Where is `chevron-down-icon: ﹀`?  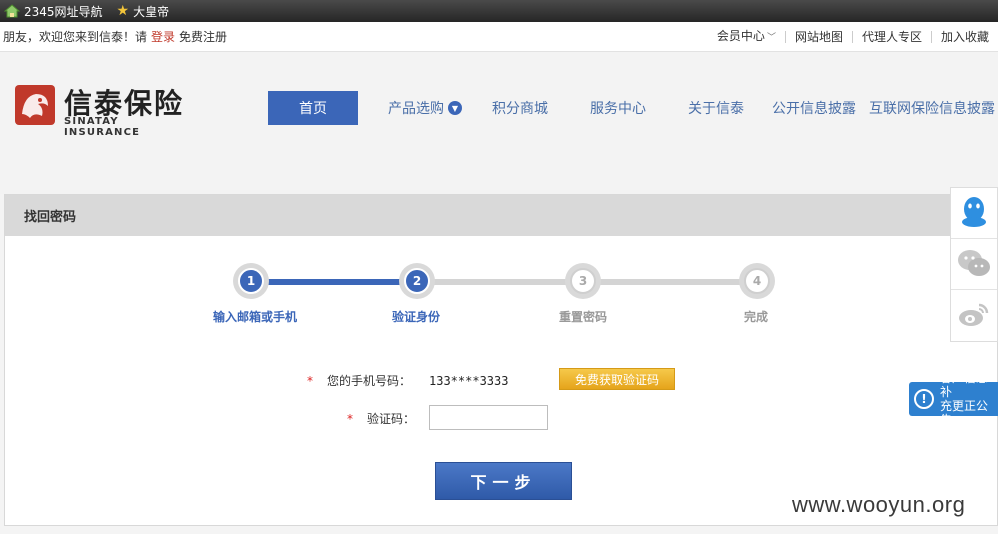
chevron-down-icon: ﹀ is located at coordinates (771, 38).